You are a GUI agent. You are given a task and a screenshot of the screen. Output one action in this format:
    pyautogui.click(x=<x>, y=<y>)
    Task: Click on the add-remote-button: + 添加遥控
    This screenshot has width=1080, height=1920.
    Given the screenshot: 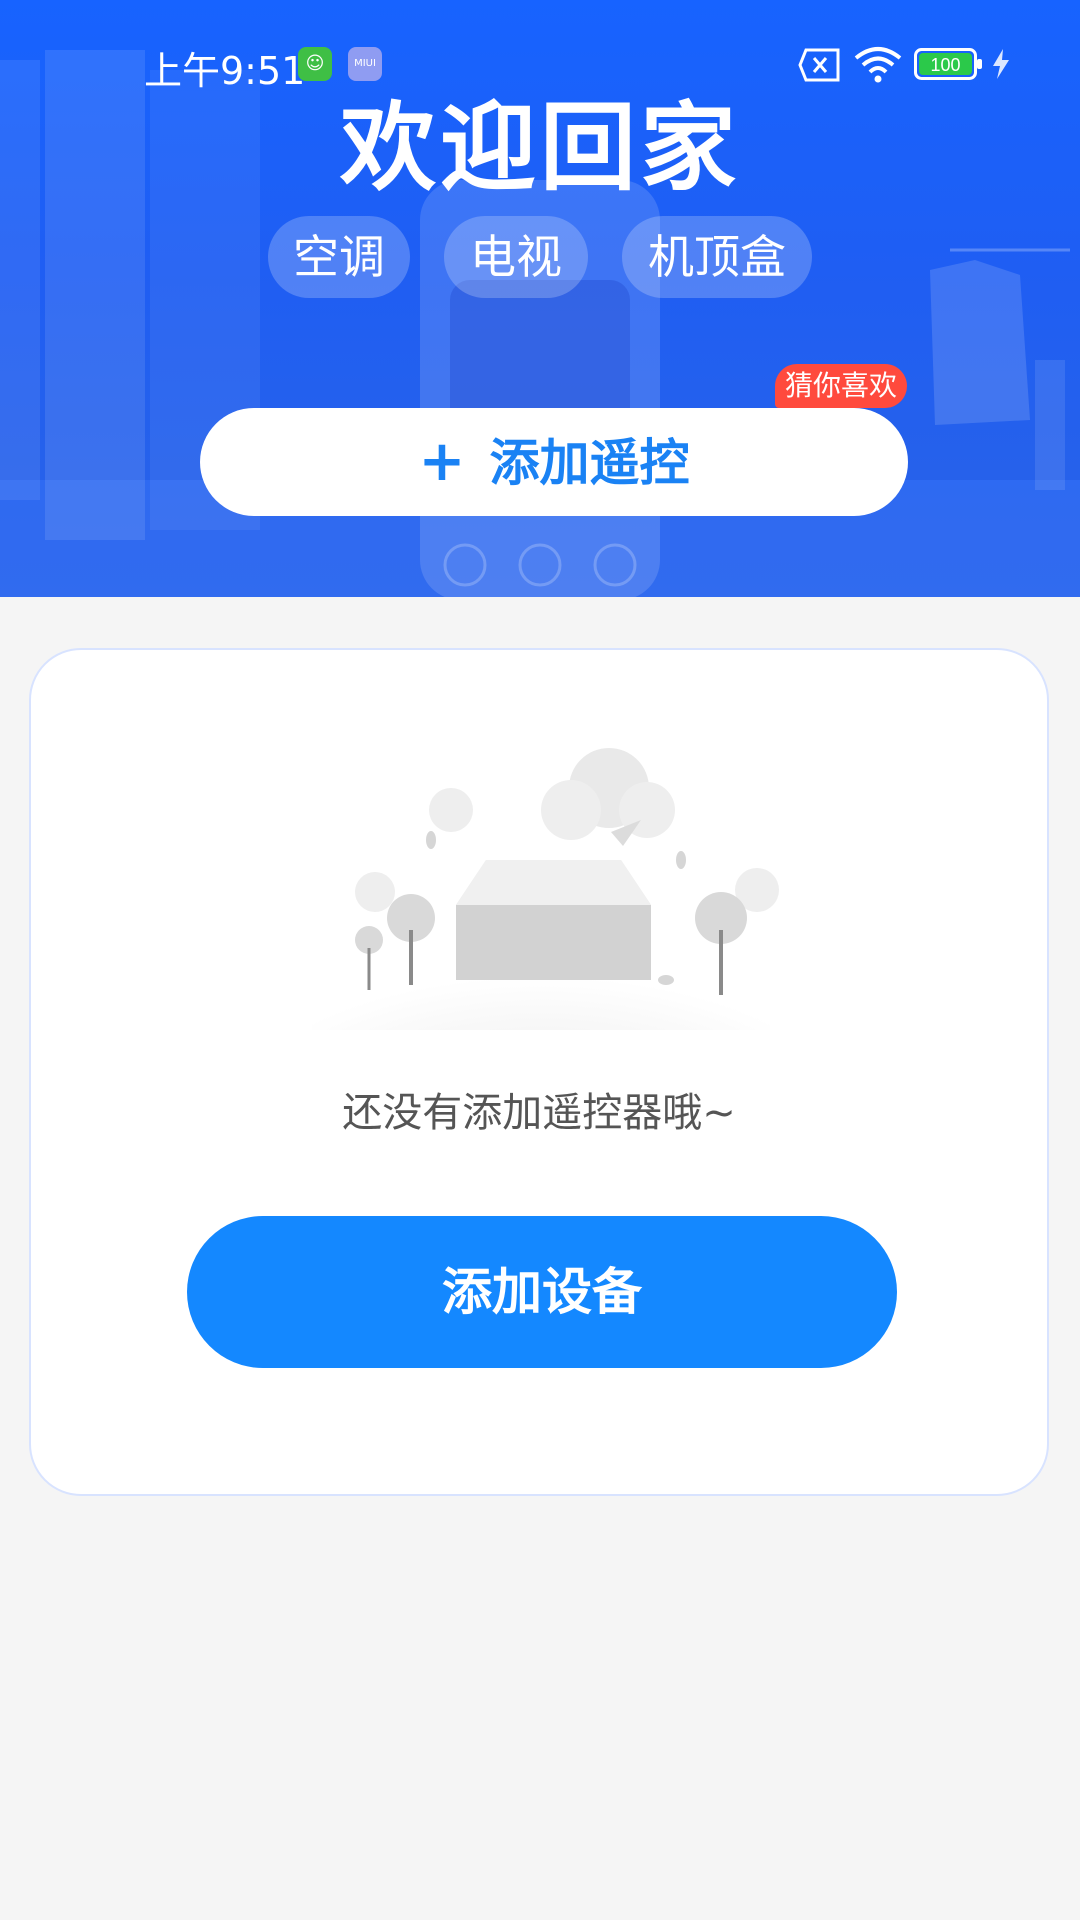 What is the action you would take?
    pyautogui.click(x=554, y=462)
    